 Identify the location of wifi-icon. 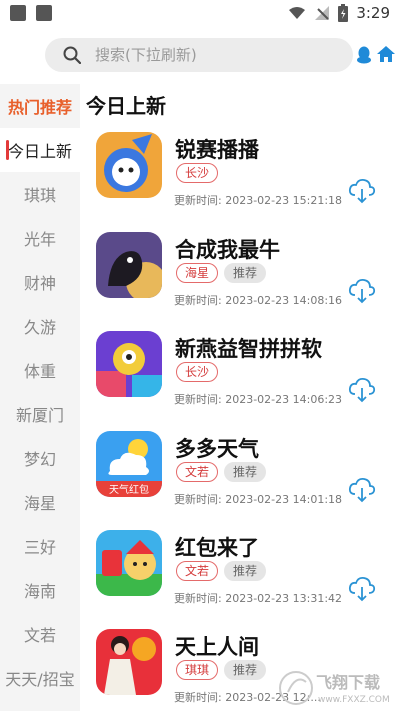
(297, 13).